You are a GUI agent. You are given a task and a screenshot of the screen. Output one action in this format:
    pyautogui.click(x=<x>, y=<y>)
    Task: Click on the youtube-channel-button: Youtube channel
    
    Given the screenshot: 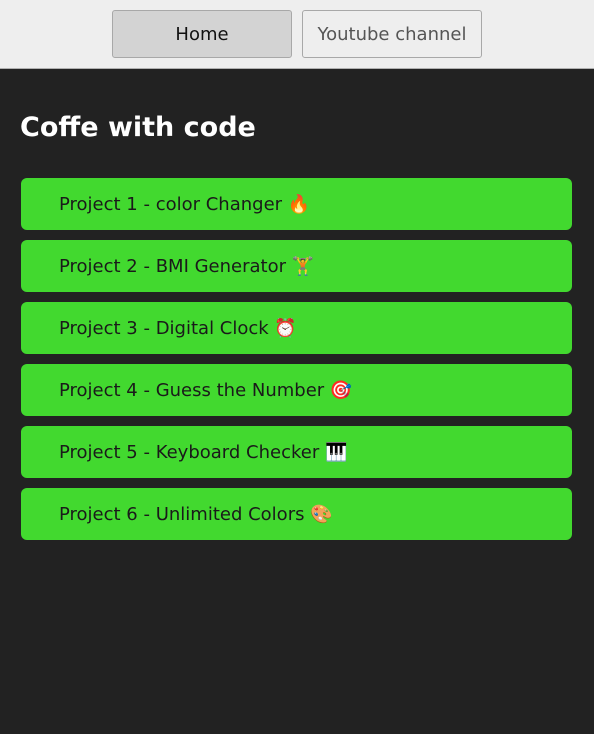 What is the action you would take?
    pyautogui.click(x=392, y=34)
    